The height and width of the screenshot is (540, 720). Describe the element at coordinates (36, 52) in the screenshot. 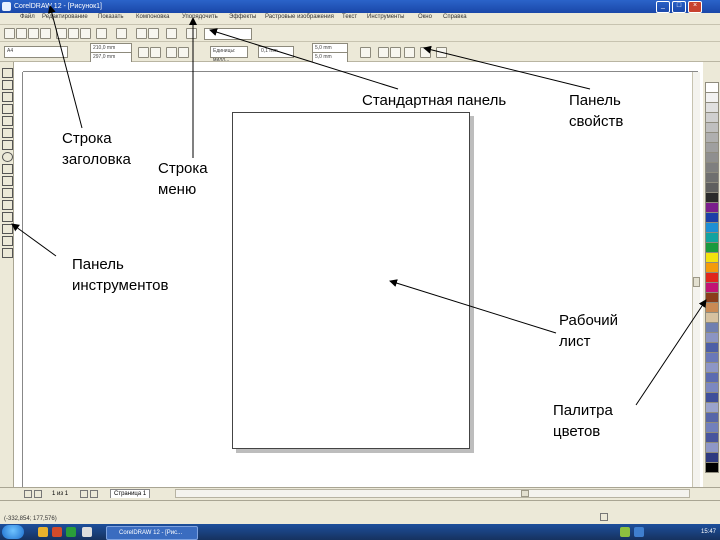

I see `paper-size-dropdown: A4` at that location.